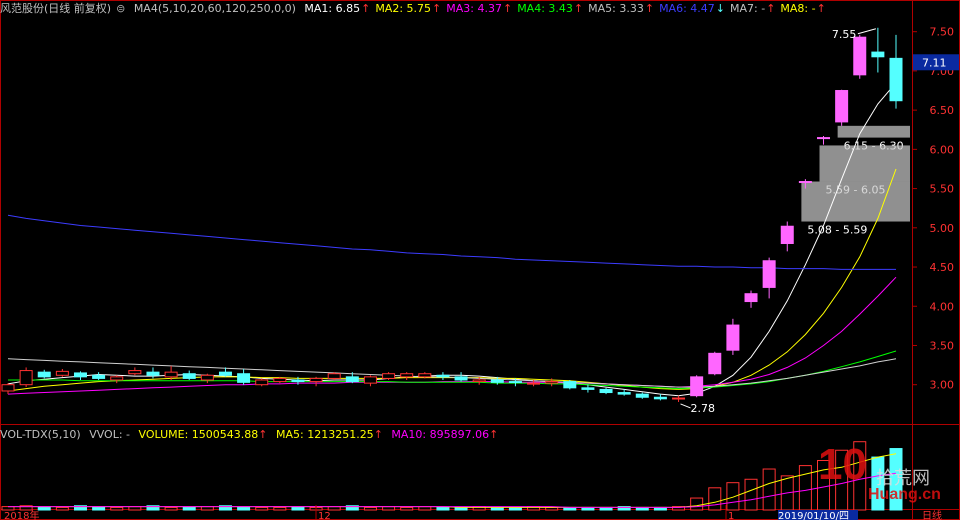 The image size is (960, 520). I want to click on gap-label: 5.08 - 5.59, so click(837, 230).